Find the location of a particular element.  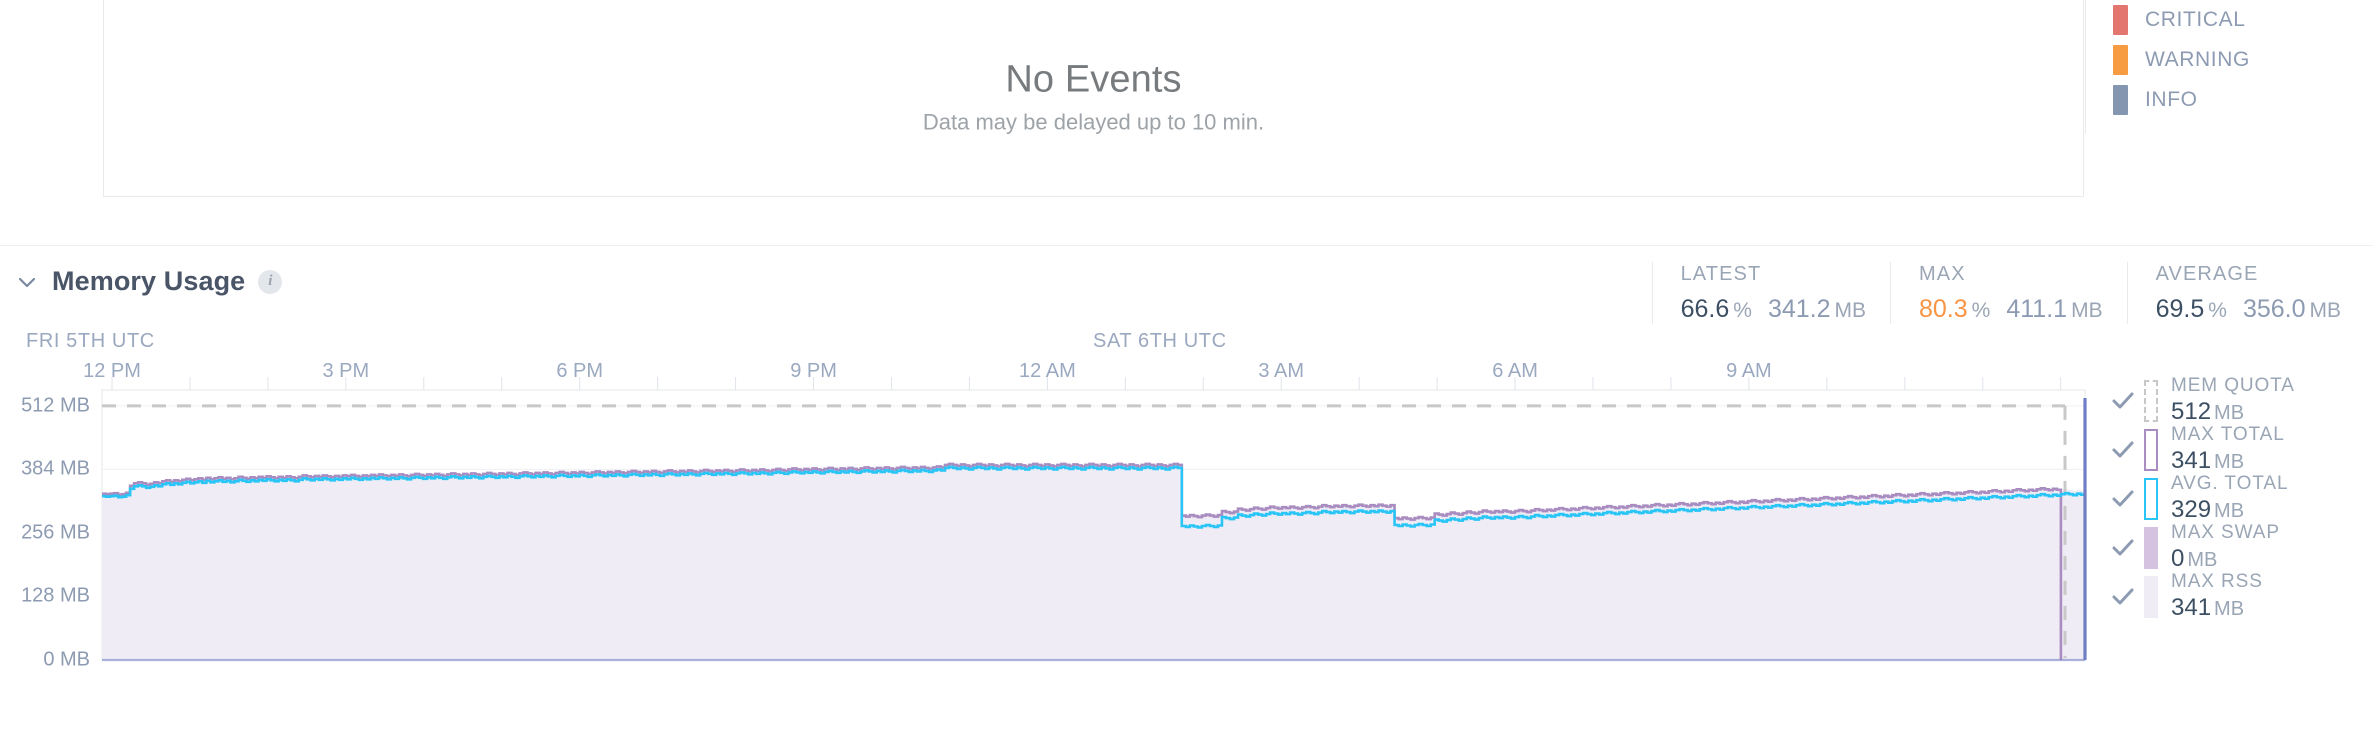

section-divider is located at coordinates (1186, 245).